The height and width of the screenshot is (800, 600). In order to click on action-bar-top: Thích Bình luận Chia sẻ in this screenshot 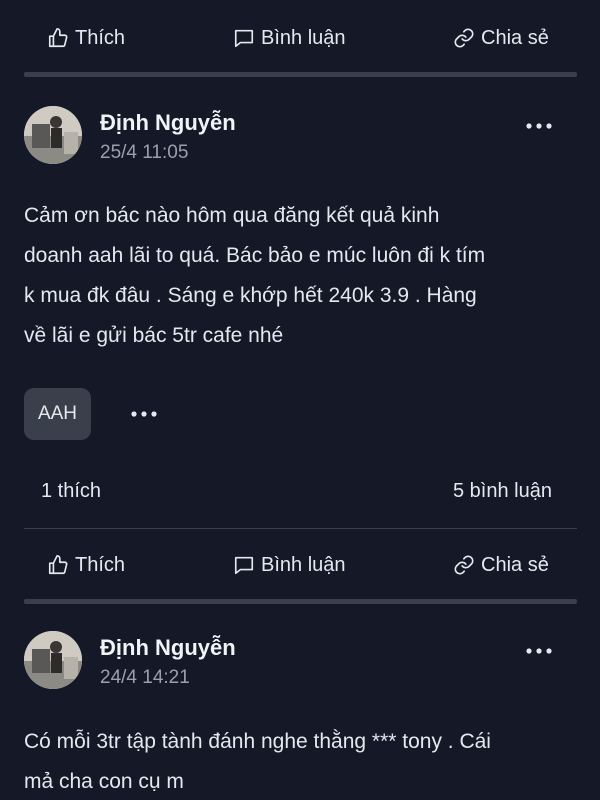, I will do `click(300, 38)`.